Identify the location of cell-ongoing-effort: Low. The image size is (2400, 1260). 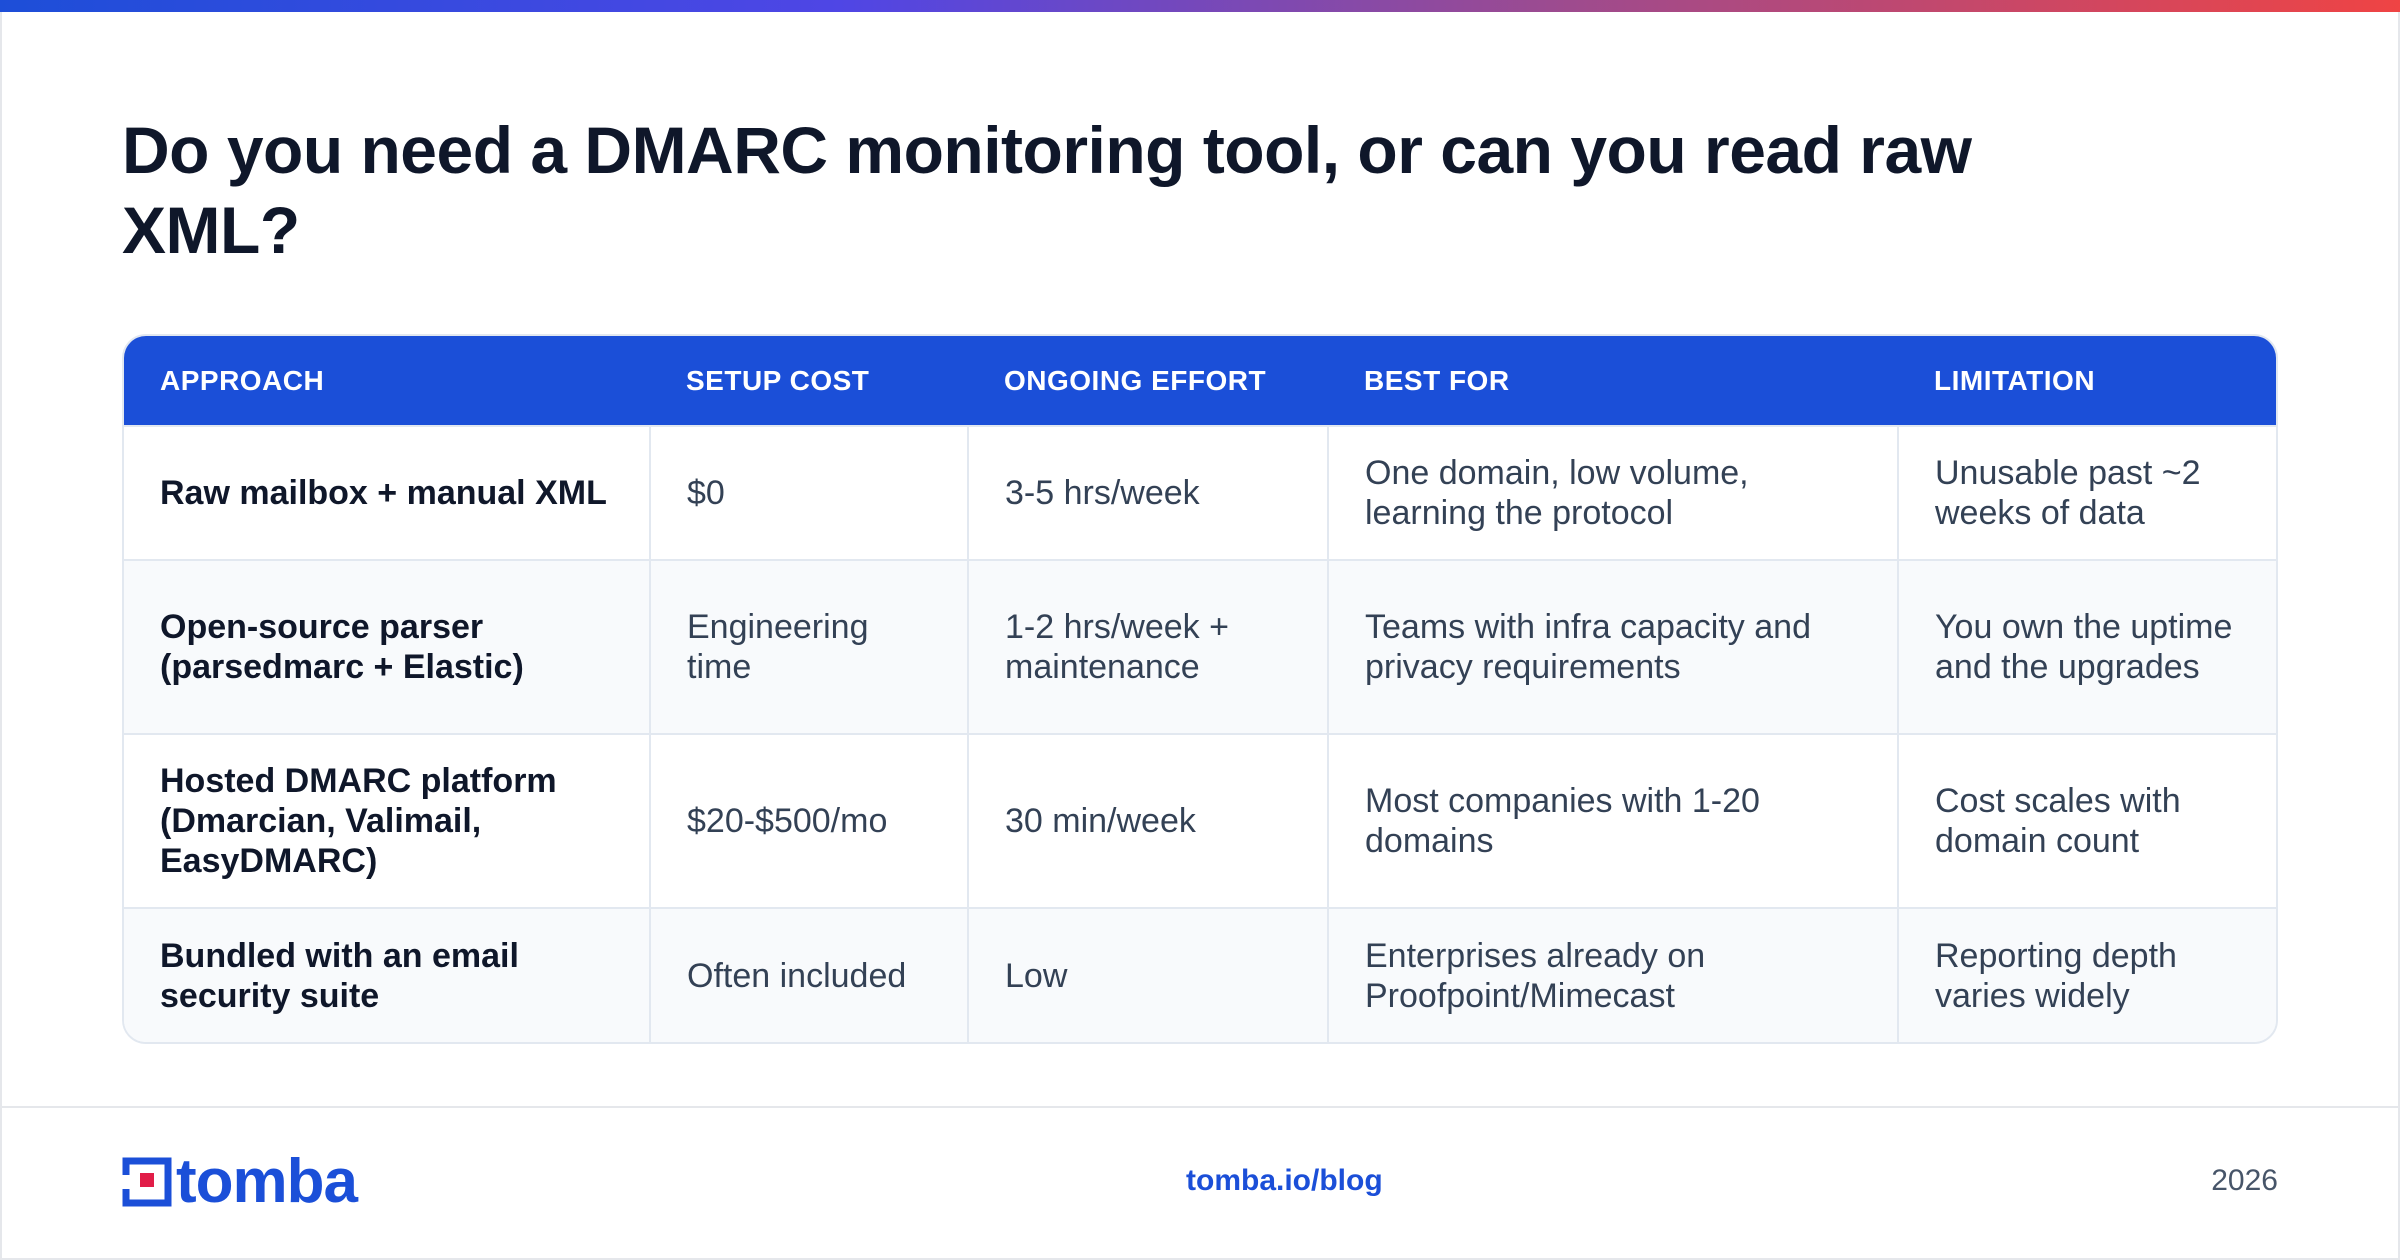
(1148, 974).